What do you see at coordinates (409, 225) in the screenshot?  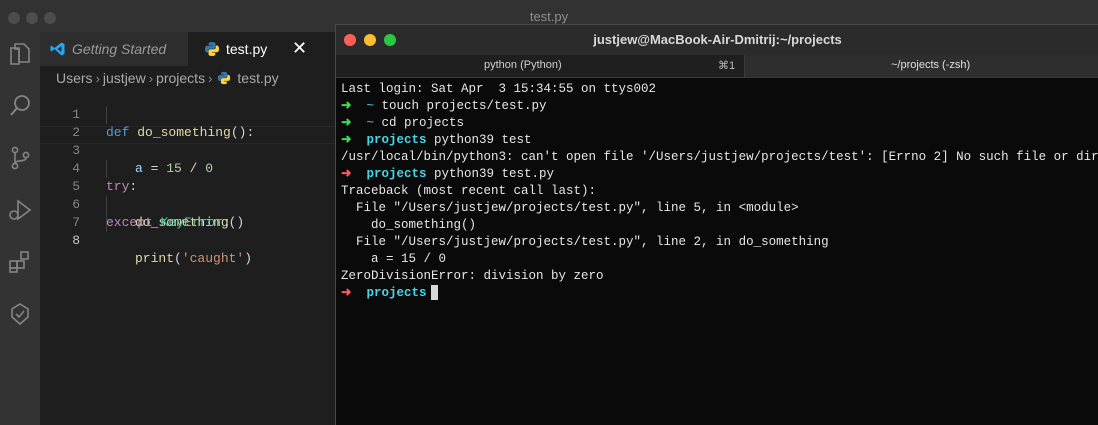 I see `terminal-line: do_something()` at bounding box center [409, 225].